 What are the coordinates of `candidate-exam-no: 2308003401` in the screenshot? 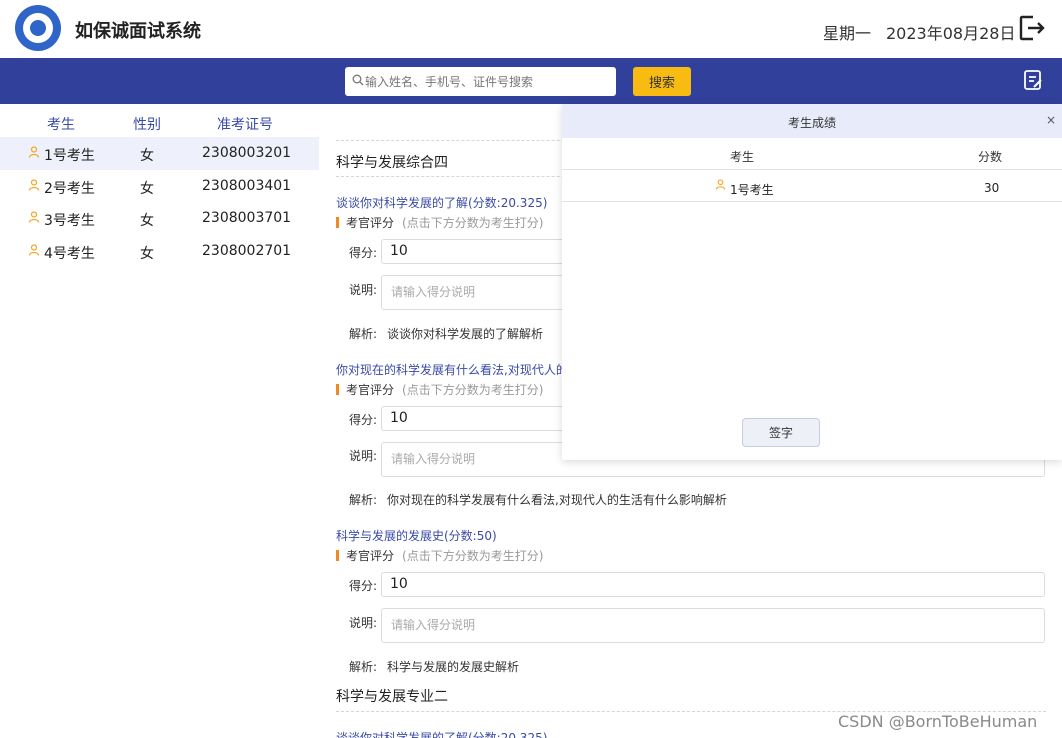 It's located at (247, 186).